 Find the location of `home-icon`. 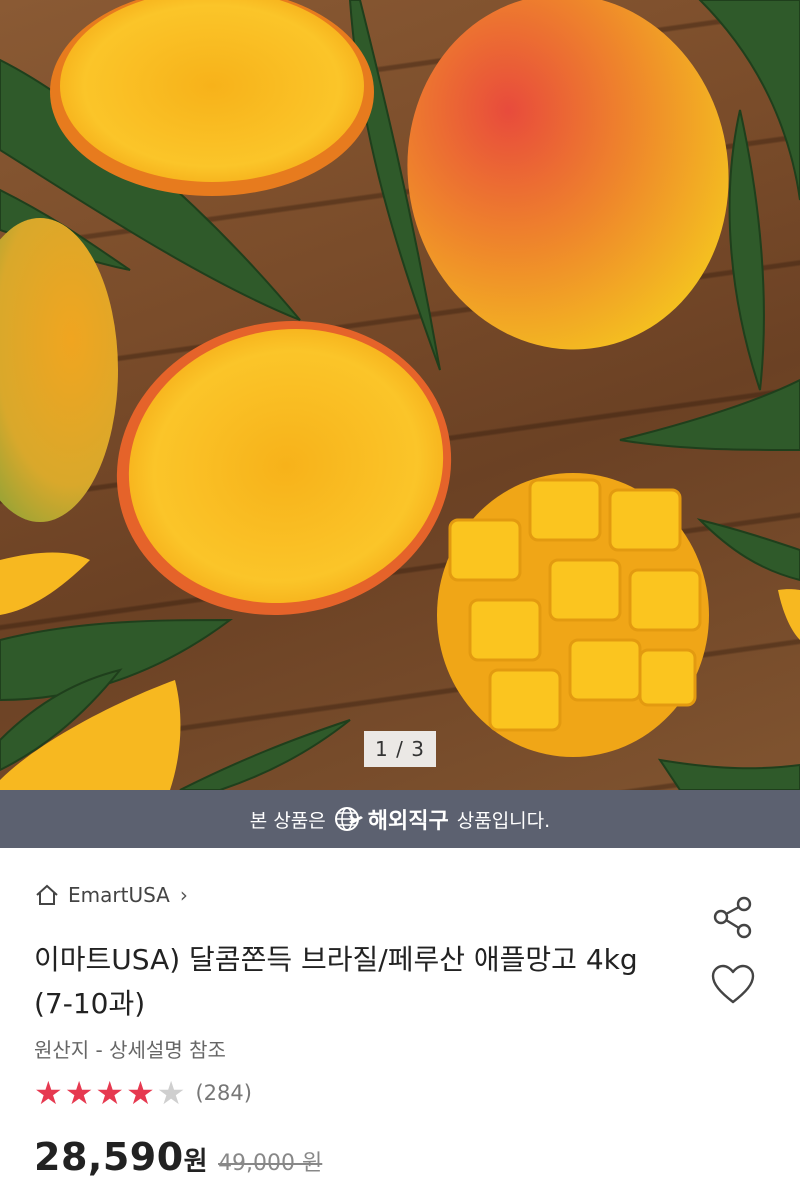

home-icon is located at coordinates (47, 894).